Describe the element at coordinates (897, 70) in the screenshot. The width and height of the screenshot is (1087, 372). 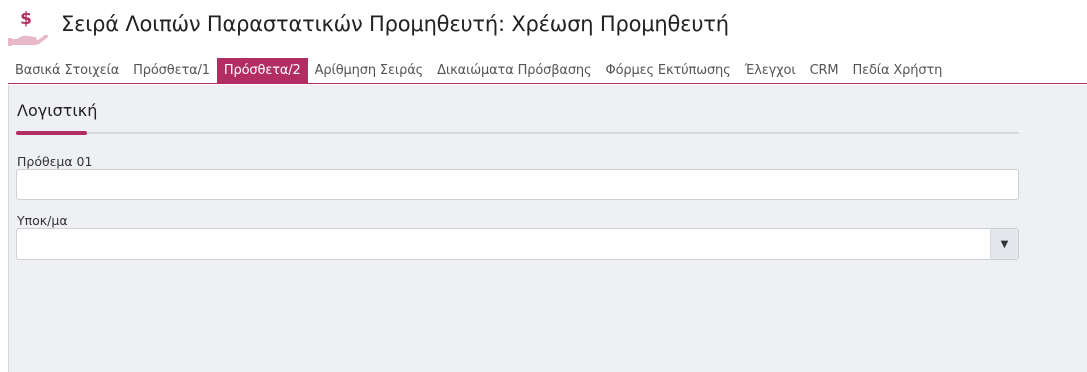
I see `tab-user-fields: Πεδία Χρήστη` at that location.